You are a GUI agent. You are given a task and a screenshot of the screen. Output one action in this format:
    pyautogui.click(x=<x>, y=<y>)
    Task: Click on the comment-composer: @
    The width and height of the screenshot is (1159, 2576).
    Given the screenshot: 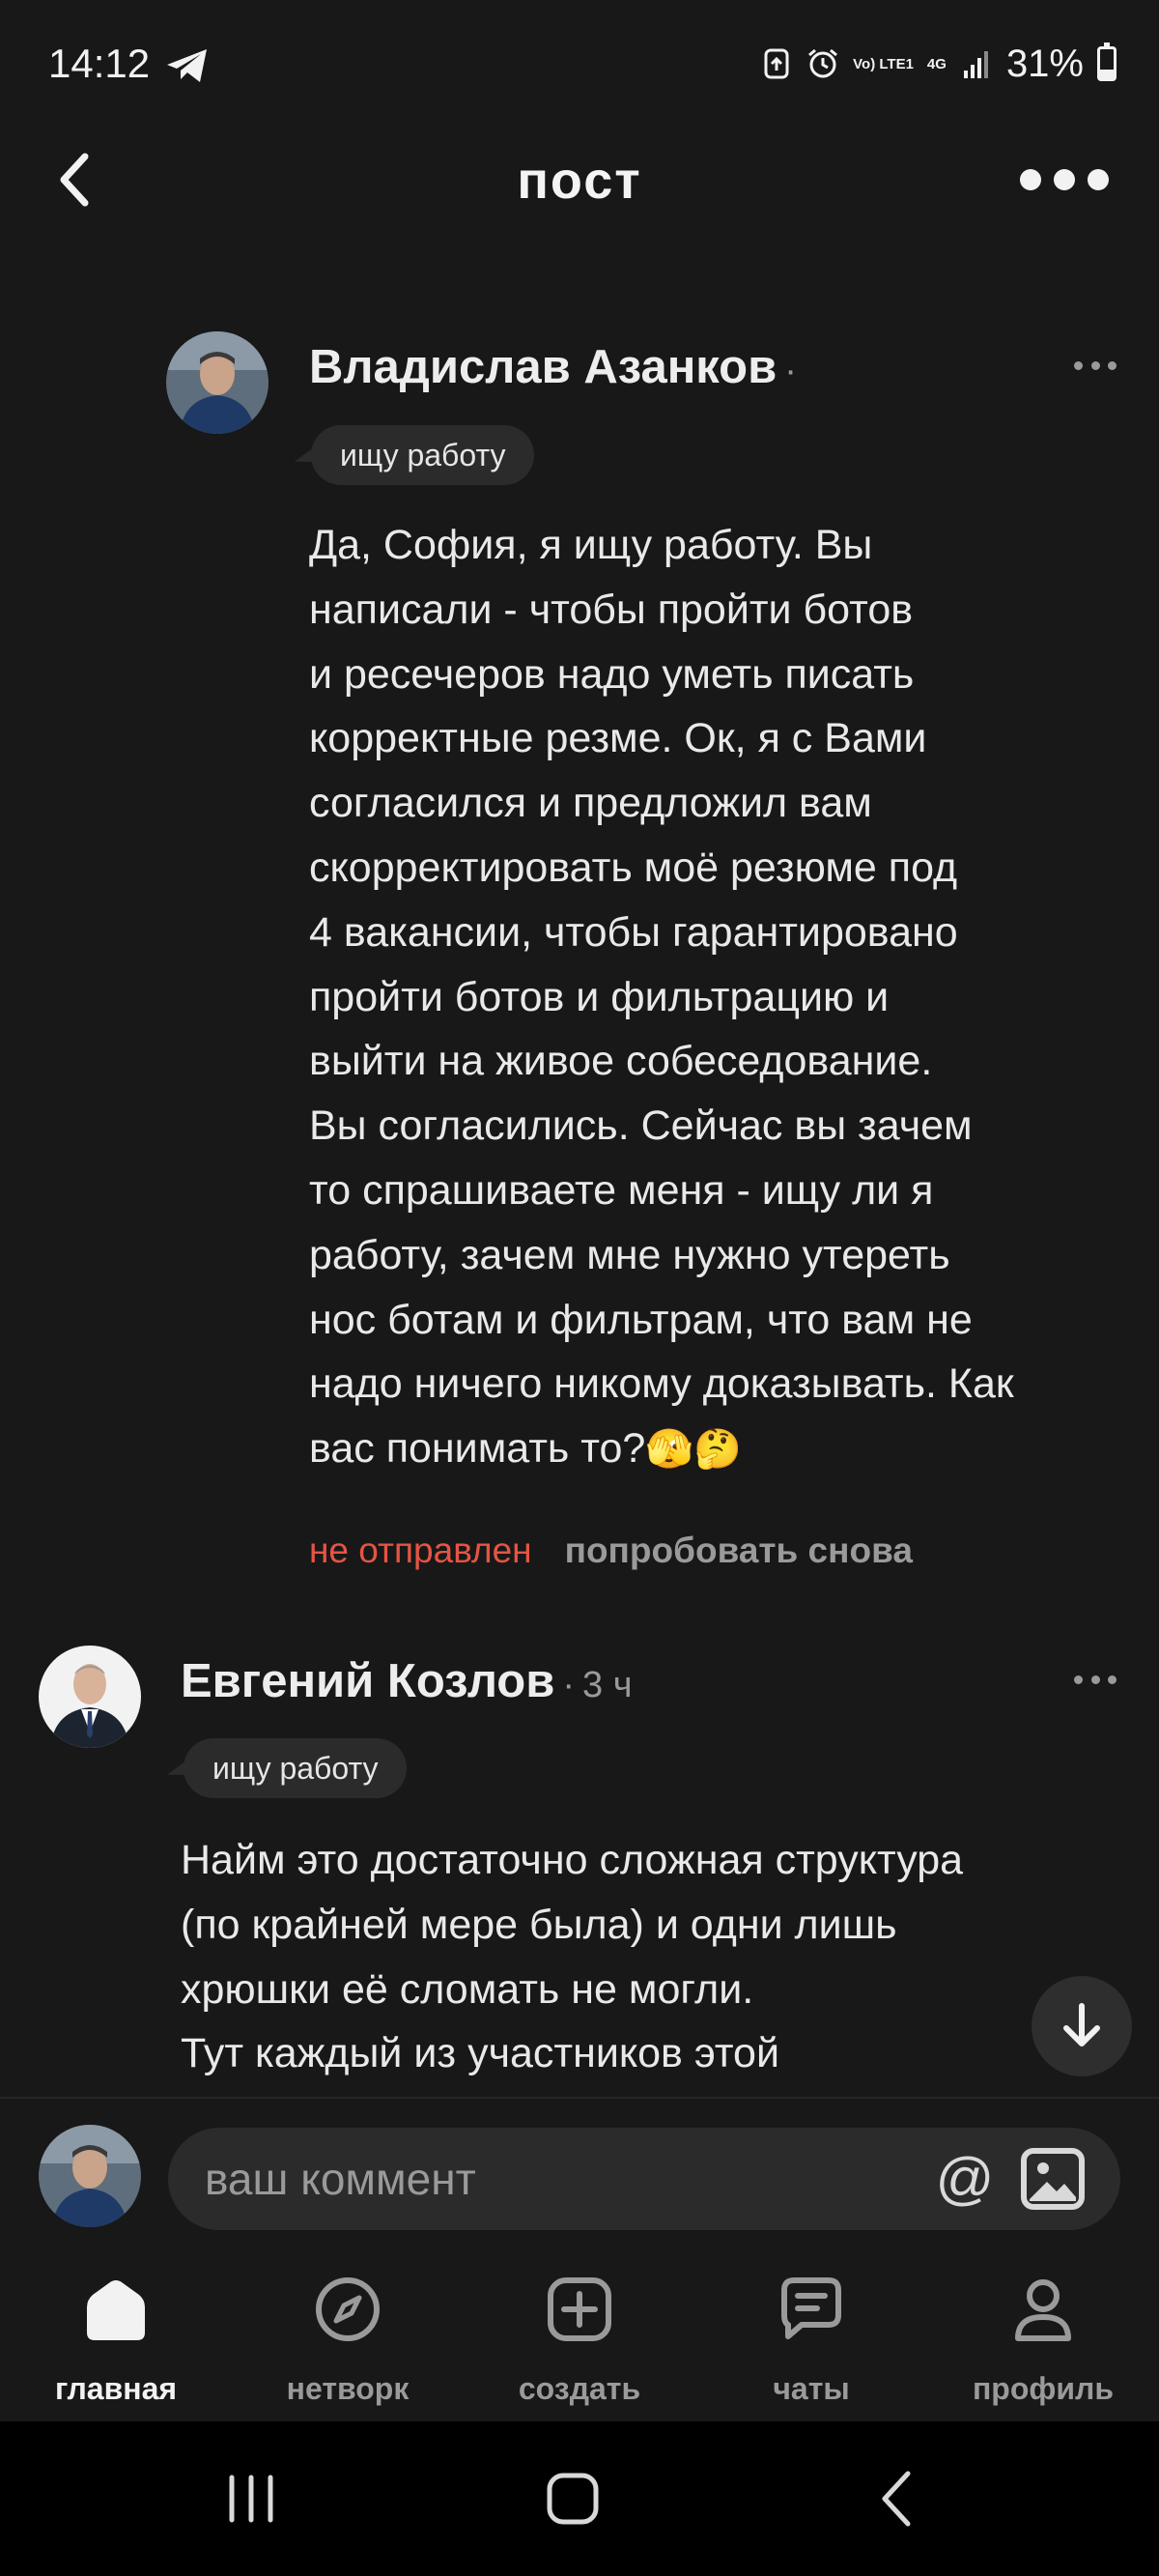 What is the action you would take?
    pyautogui.click(x=579, y=2174)
    